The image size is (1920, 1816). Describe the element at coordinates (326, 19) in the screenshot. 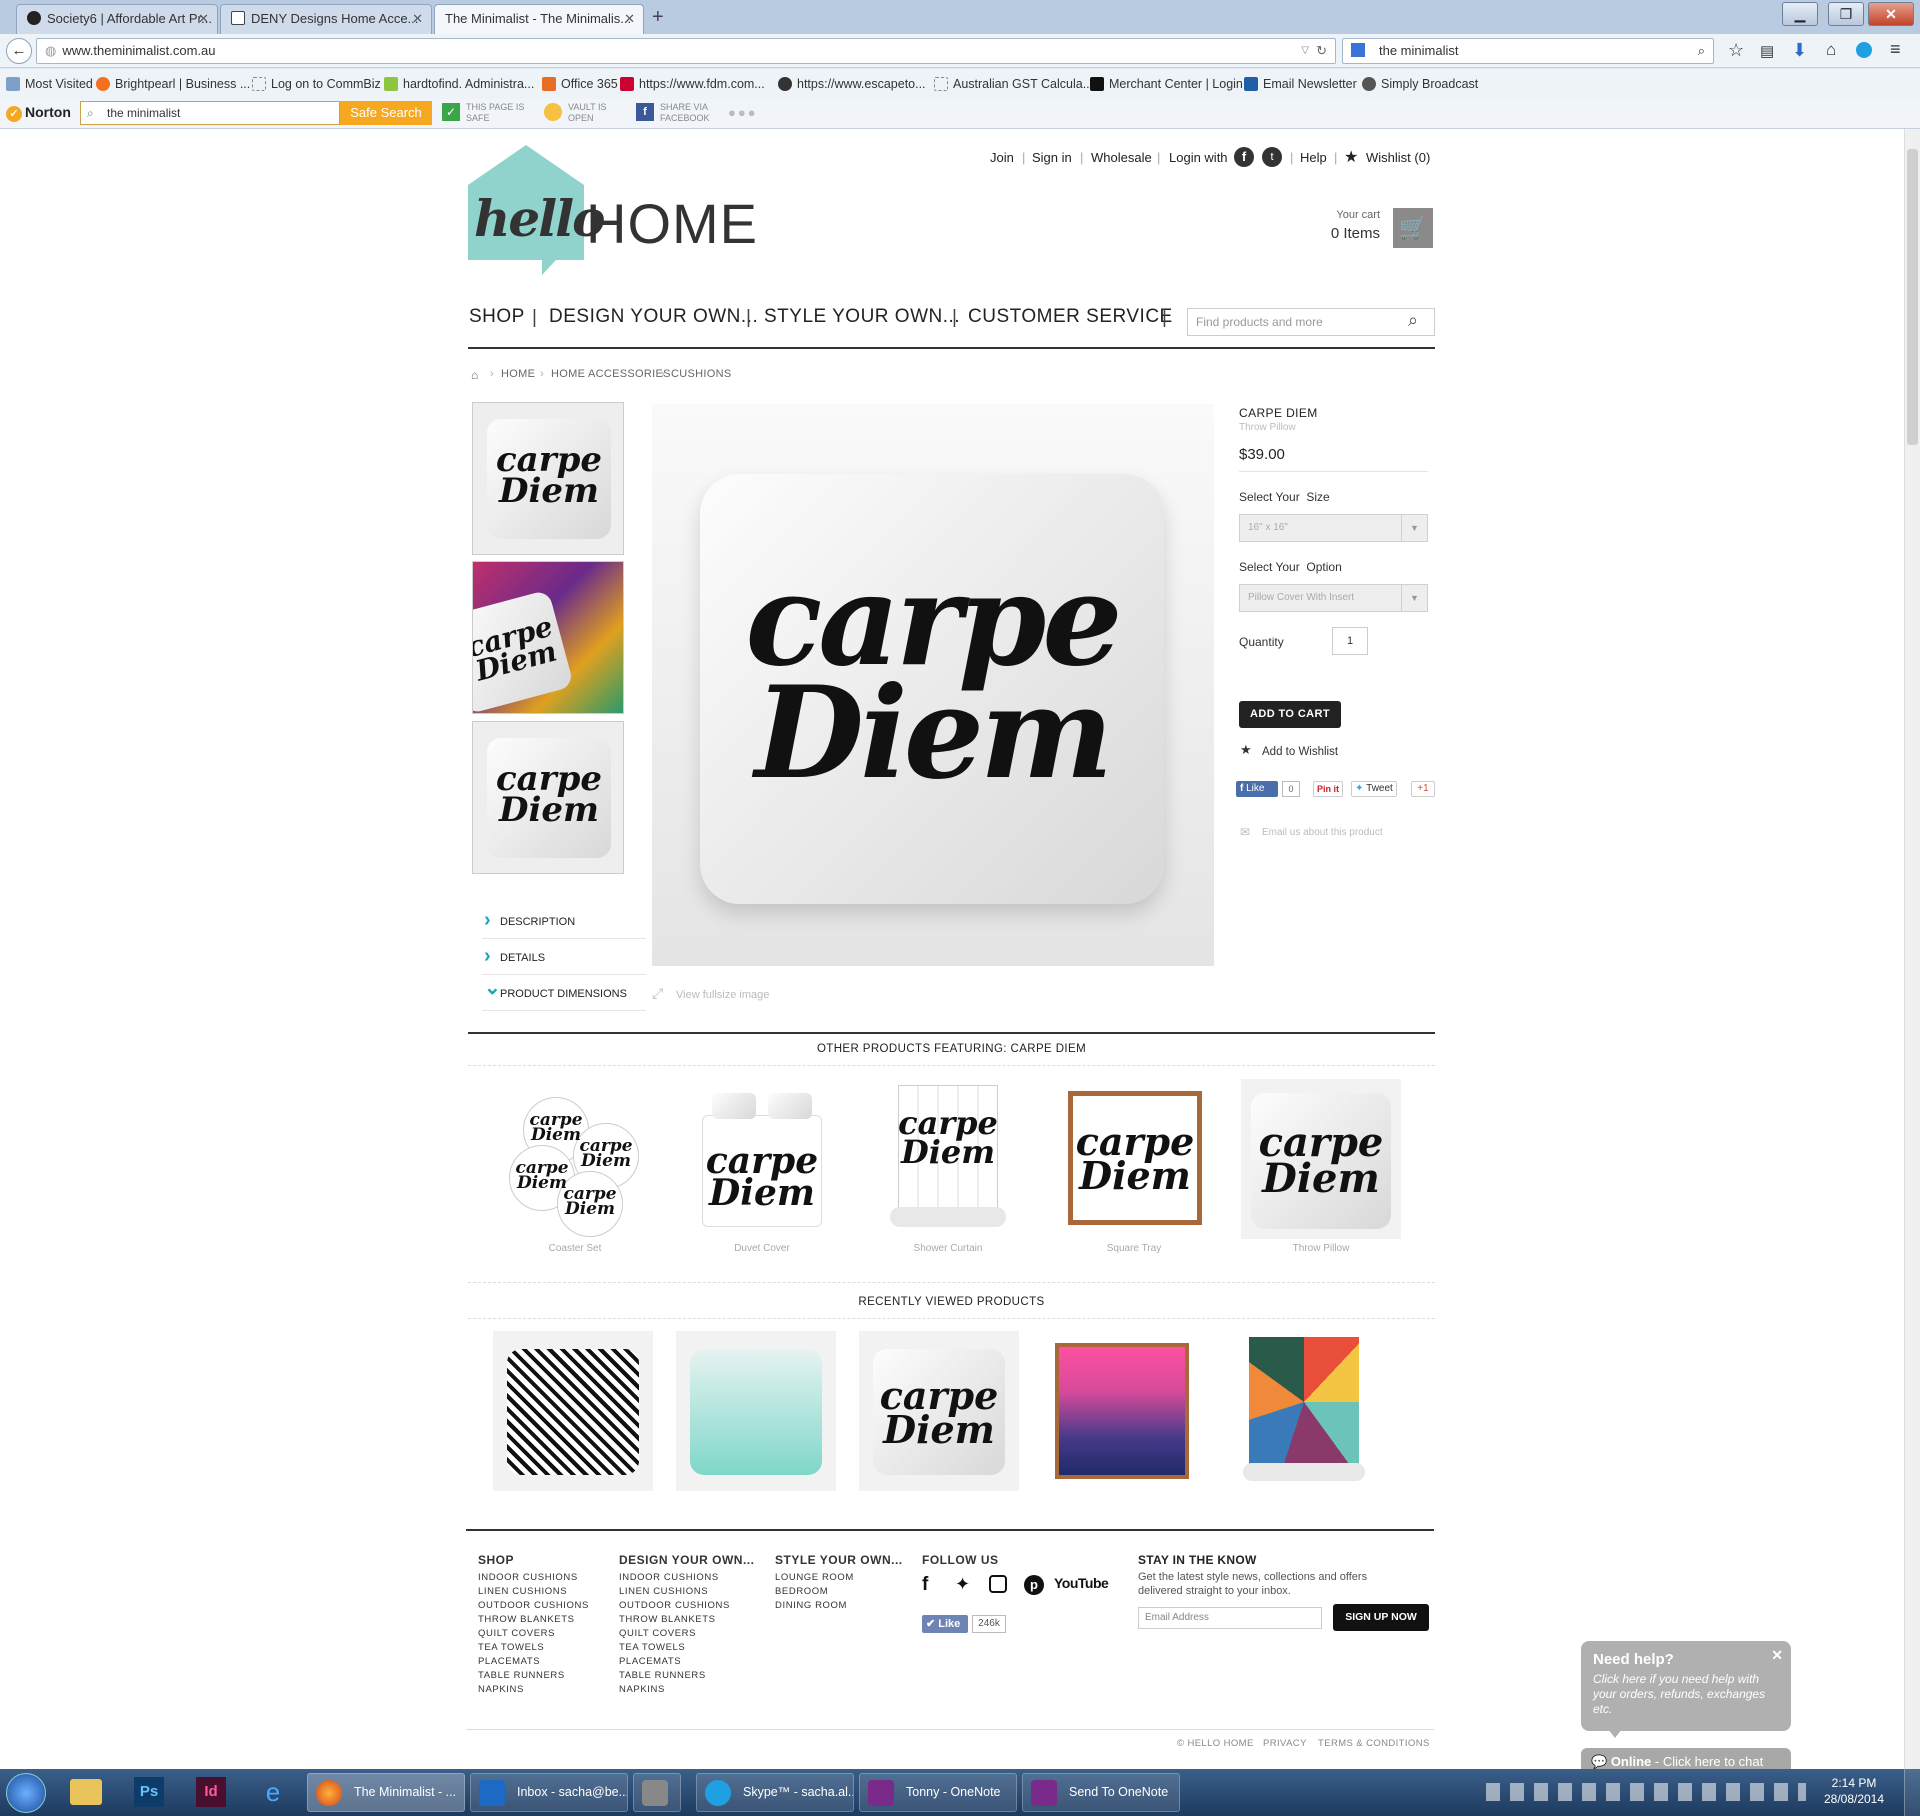

I see `browser-tab-deny: DENY Designs Home Acce... ✕` at that location.